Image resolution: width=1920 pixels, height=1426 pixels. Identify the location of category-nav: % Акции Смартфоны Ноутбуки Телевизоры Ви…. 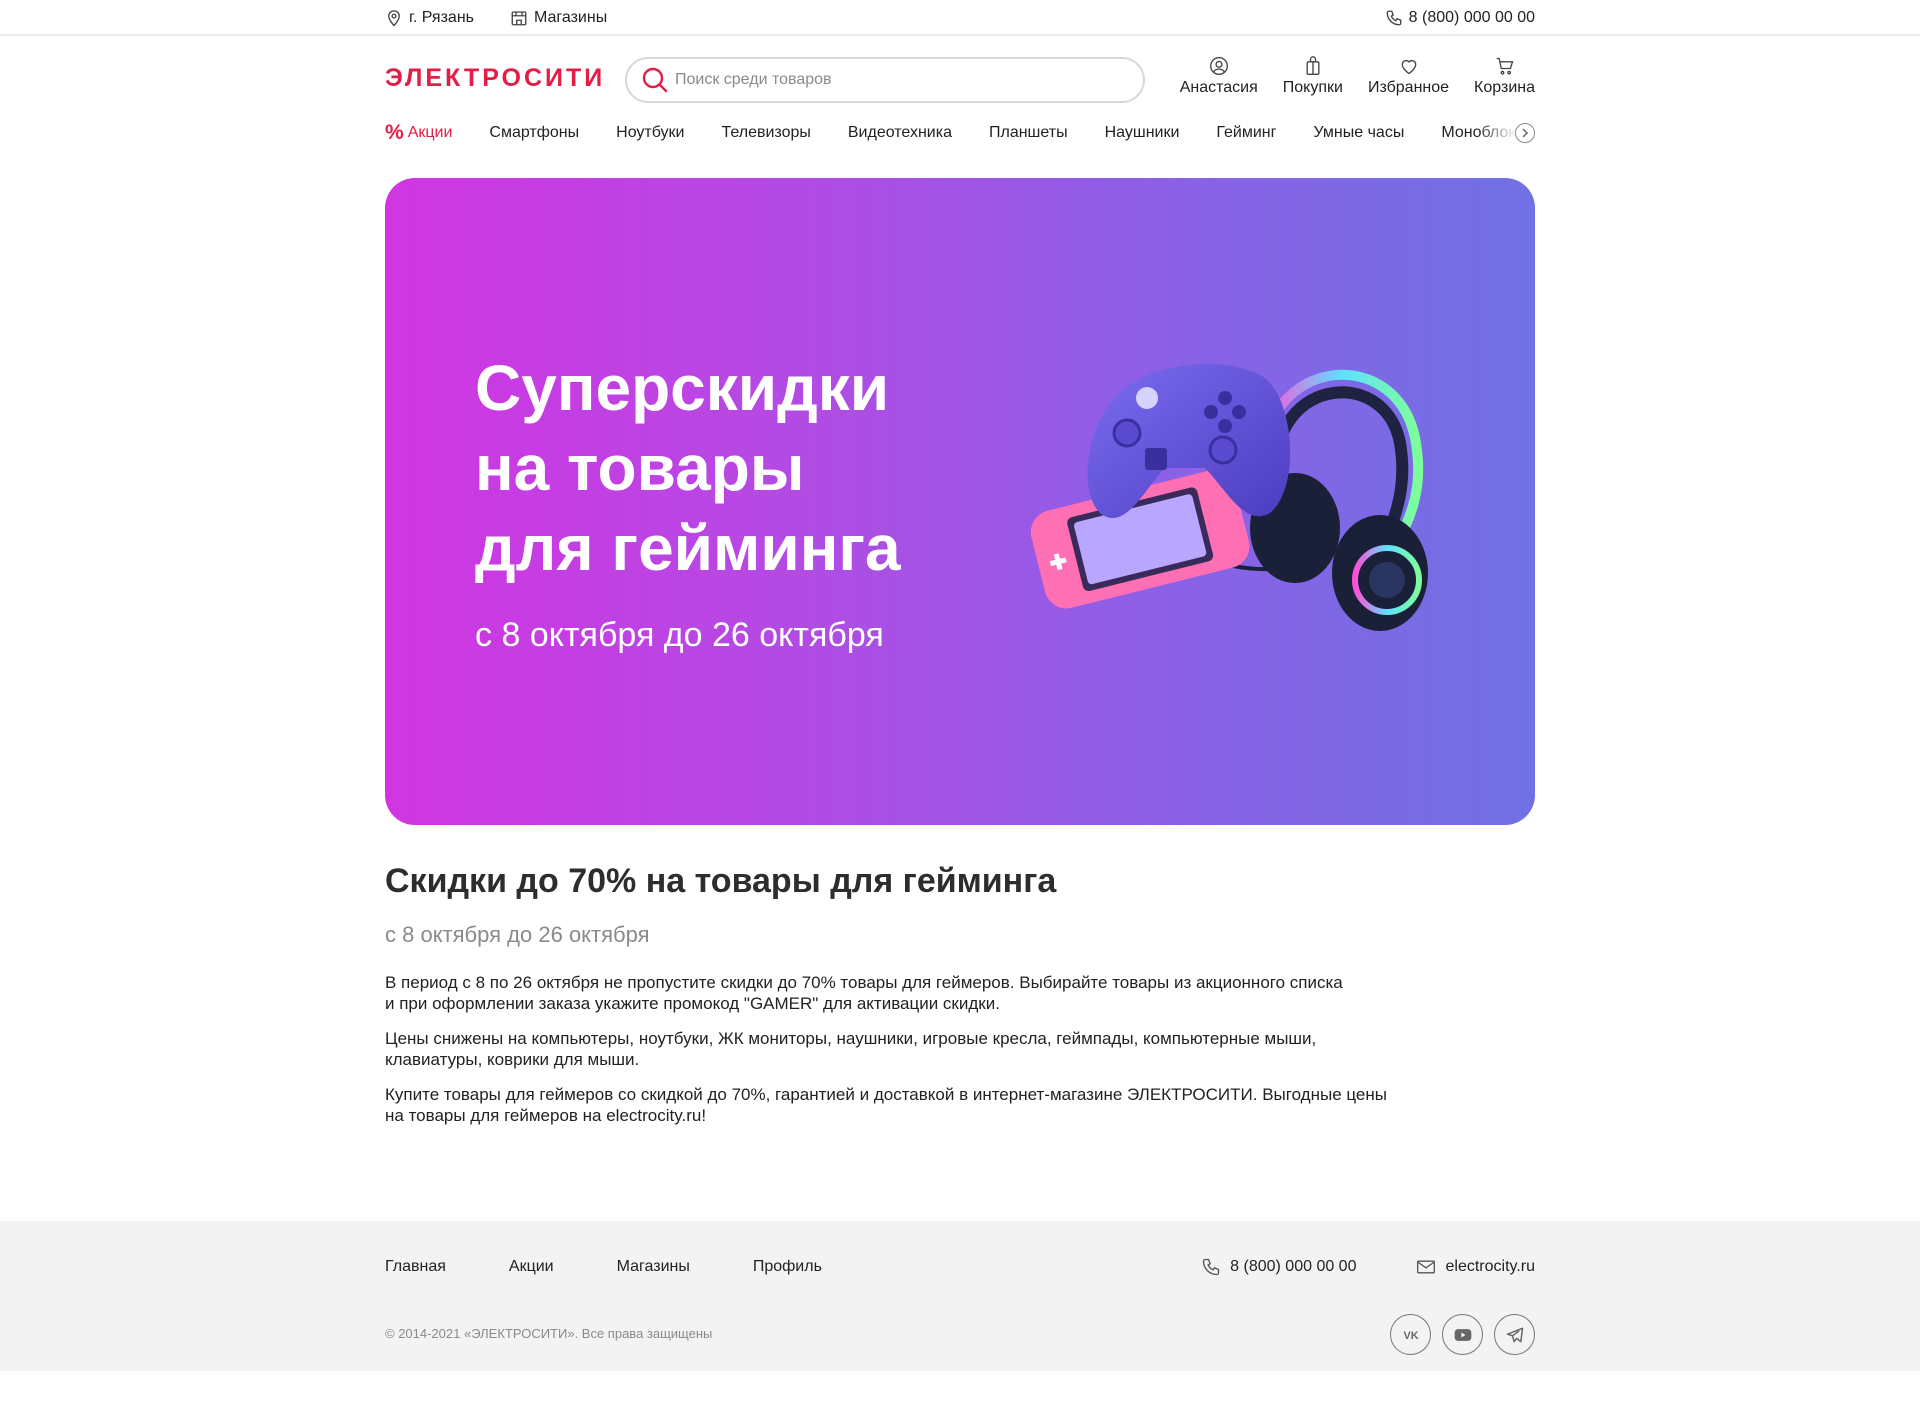
(960, 133).